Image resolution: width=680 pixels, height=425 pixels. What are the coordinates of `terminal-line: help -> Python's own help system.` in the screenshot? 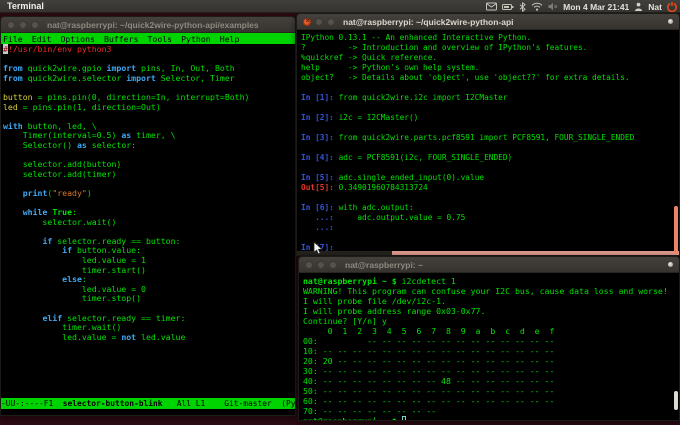 It's located at (390, 67).